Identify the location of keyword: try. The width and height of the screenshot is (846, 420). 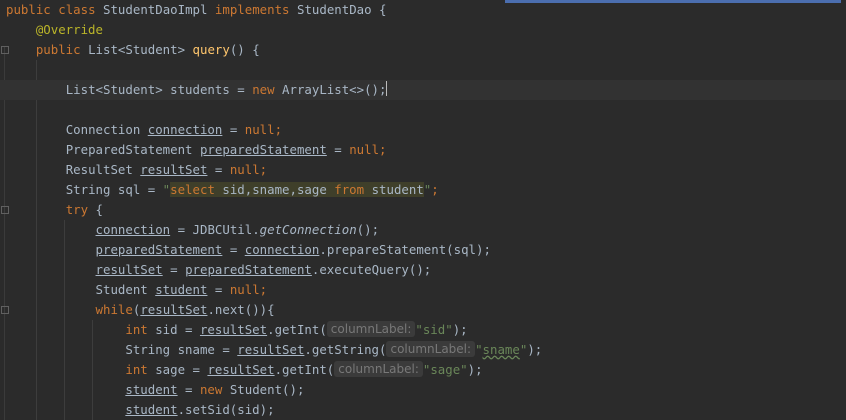
(77, 209).